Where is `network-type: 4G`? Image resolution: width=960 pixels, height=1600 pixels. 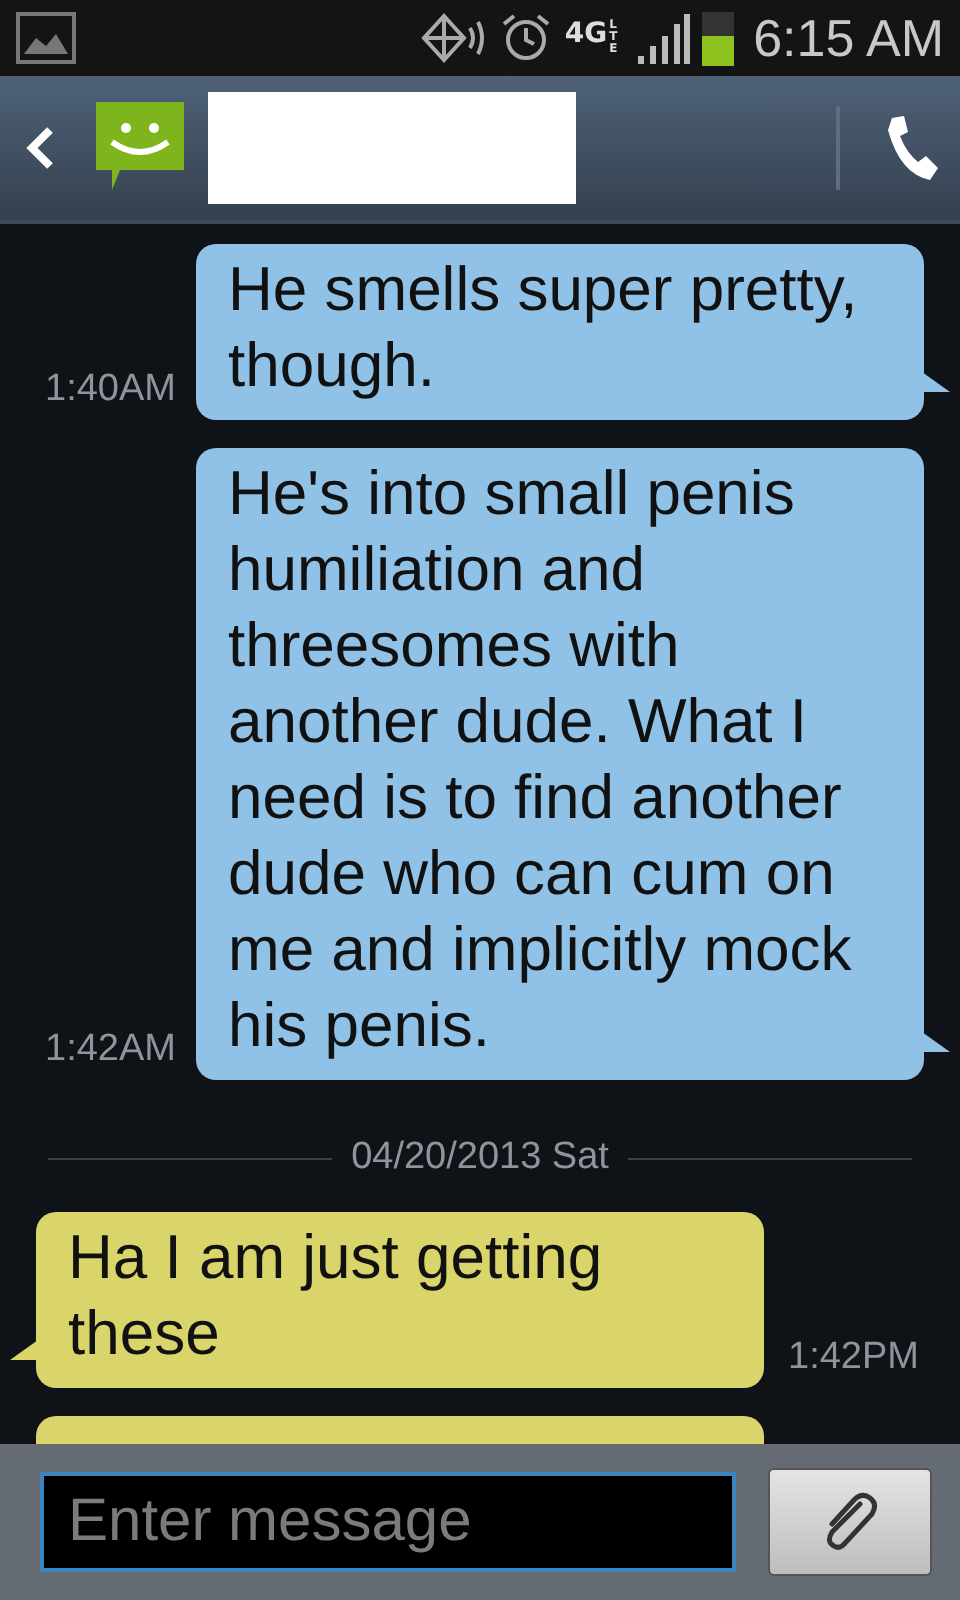 network-type: 4G is located at coordinates (586, 34).